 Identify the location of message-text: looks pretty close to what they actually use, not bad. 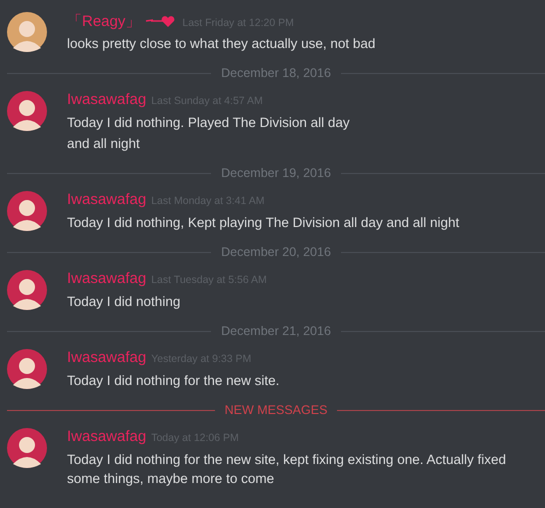
(221, 44).